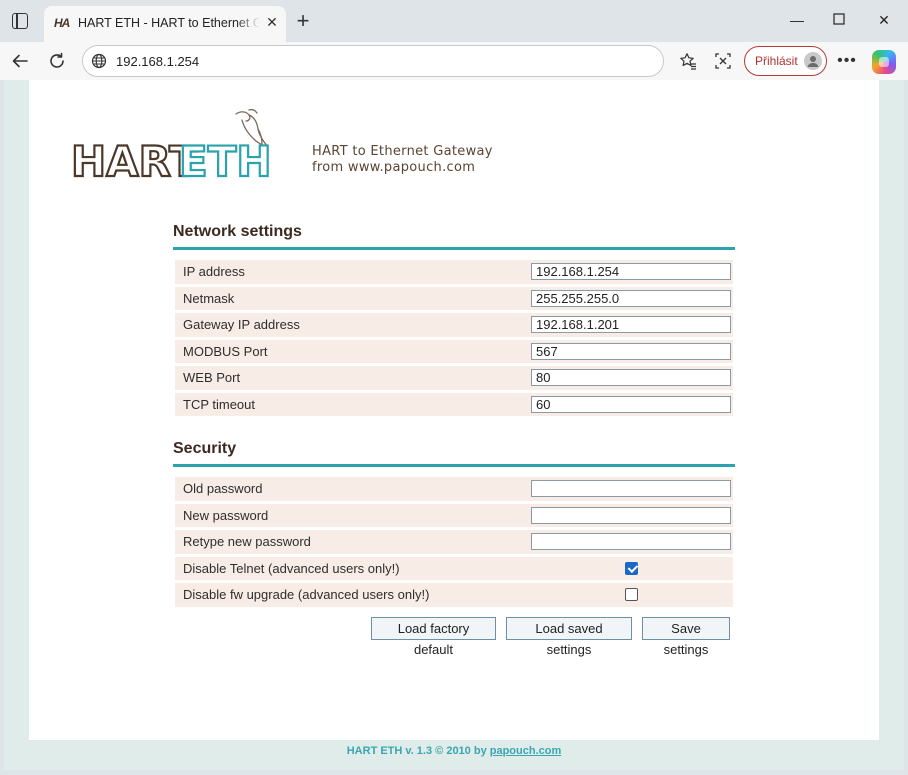  I want to click on new-password-input, so click(631, 515).